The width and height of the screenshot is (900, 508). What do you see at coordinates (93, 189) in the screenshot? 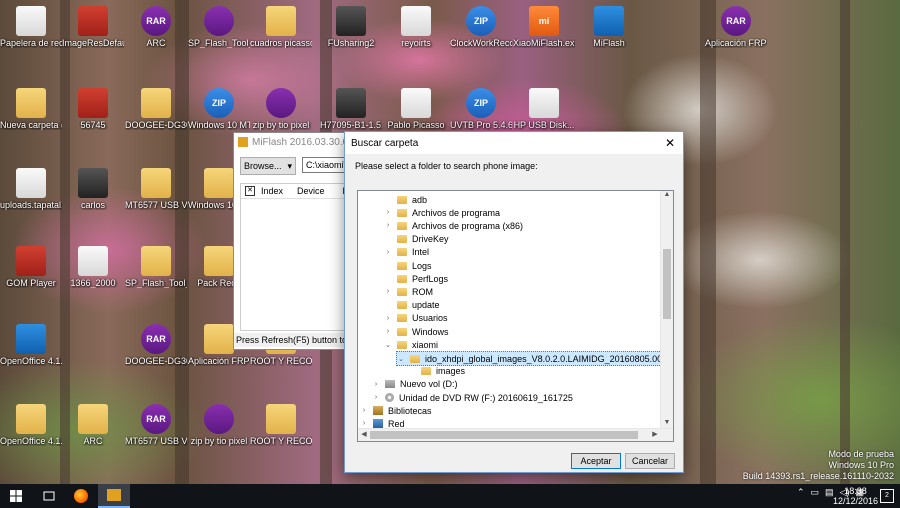
I see `desktop-icon: carlos` at bounding box center [93, 189].